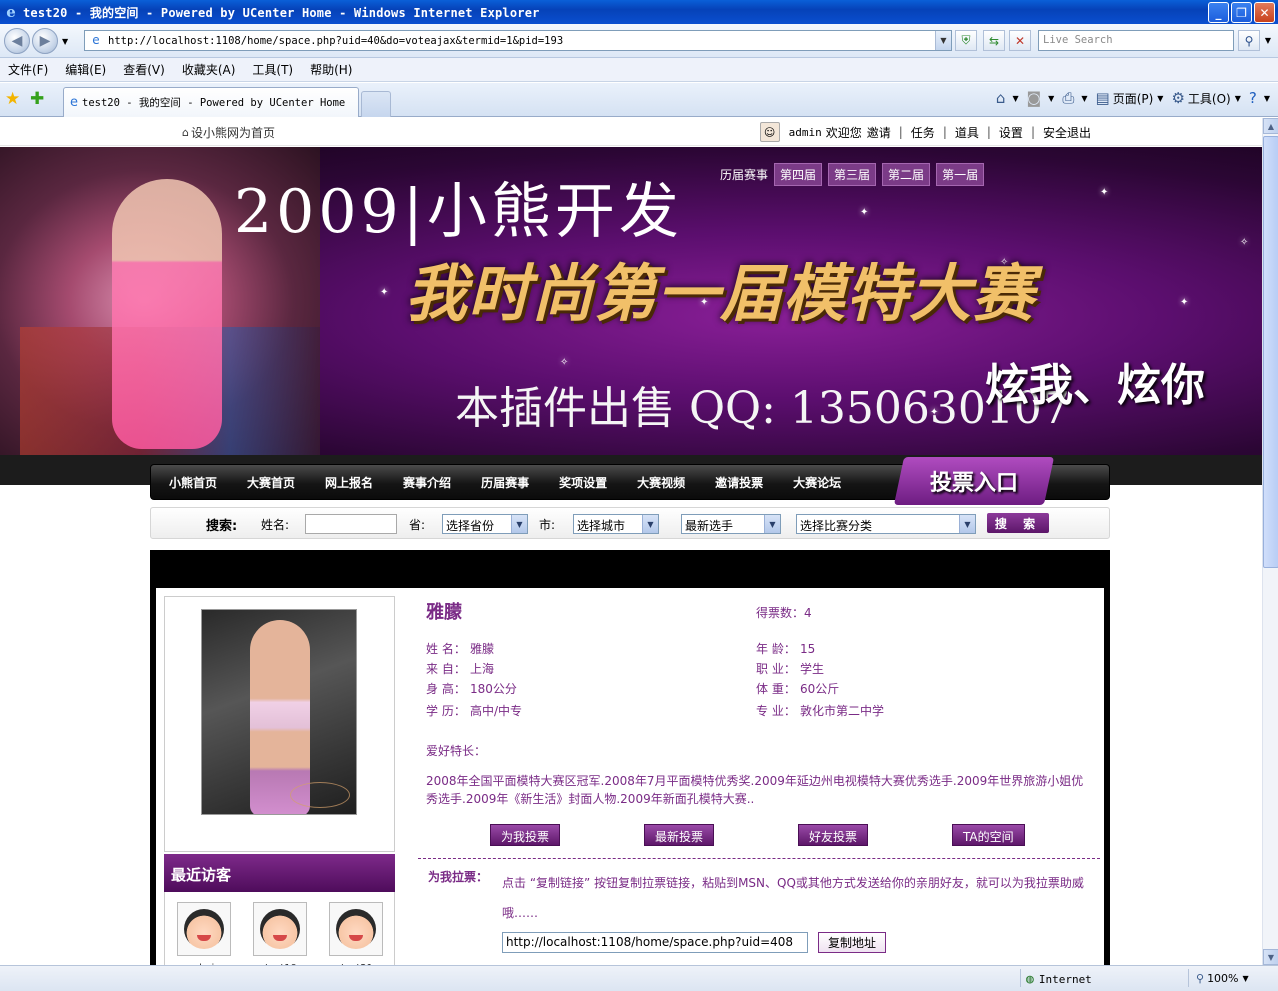 The width and height of the screenshot is (1278, 991). I want to click on security-zone: ◍ Internet, so click(1059, 979).